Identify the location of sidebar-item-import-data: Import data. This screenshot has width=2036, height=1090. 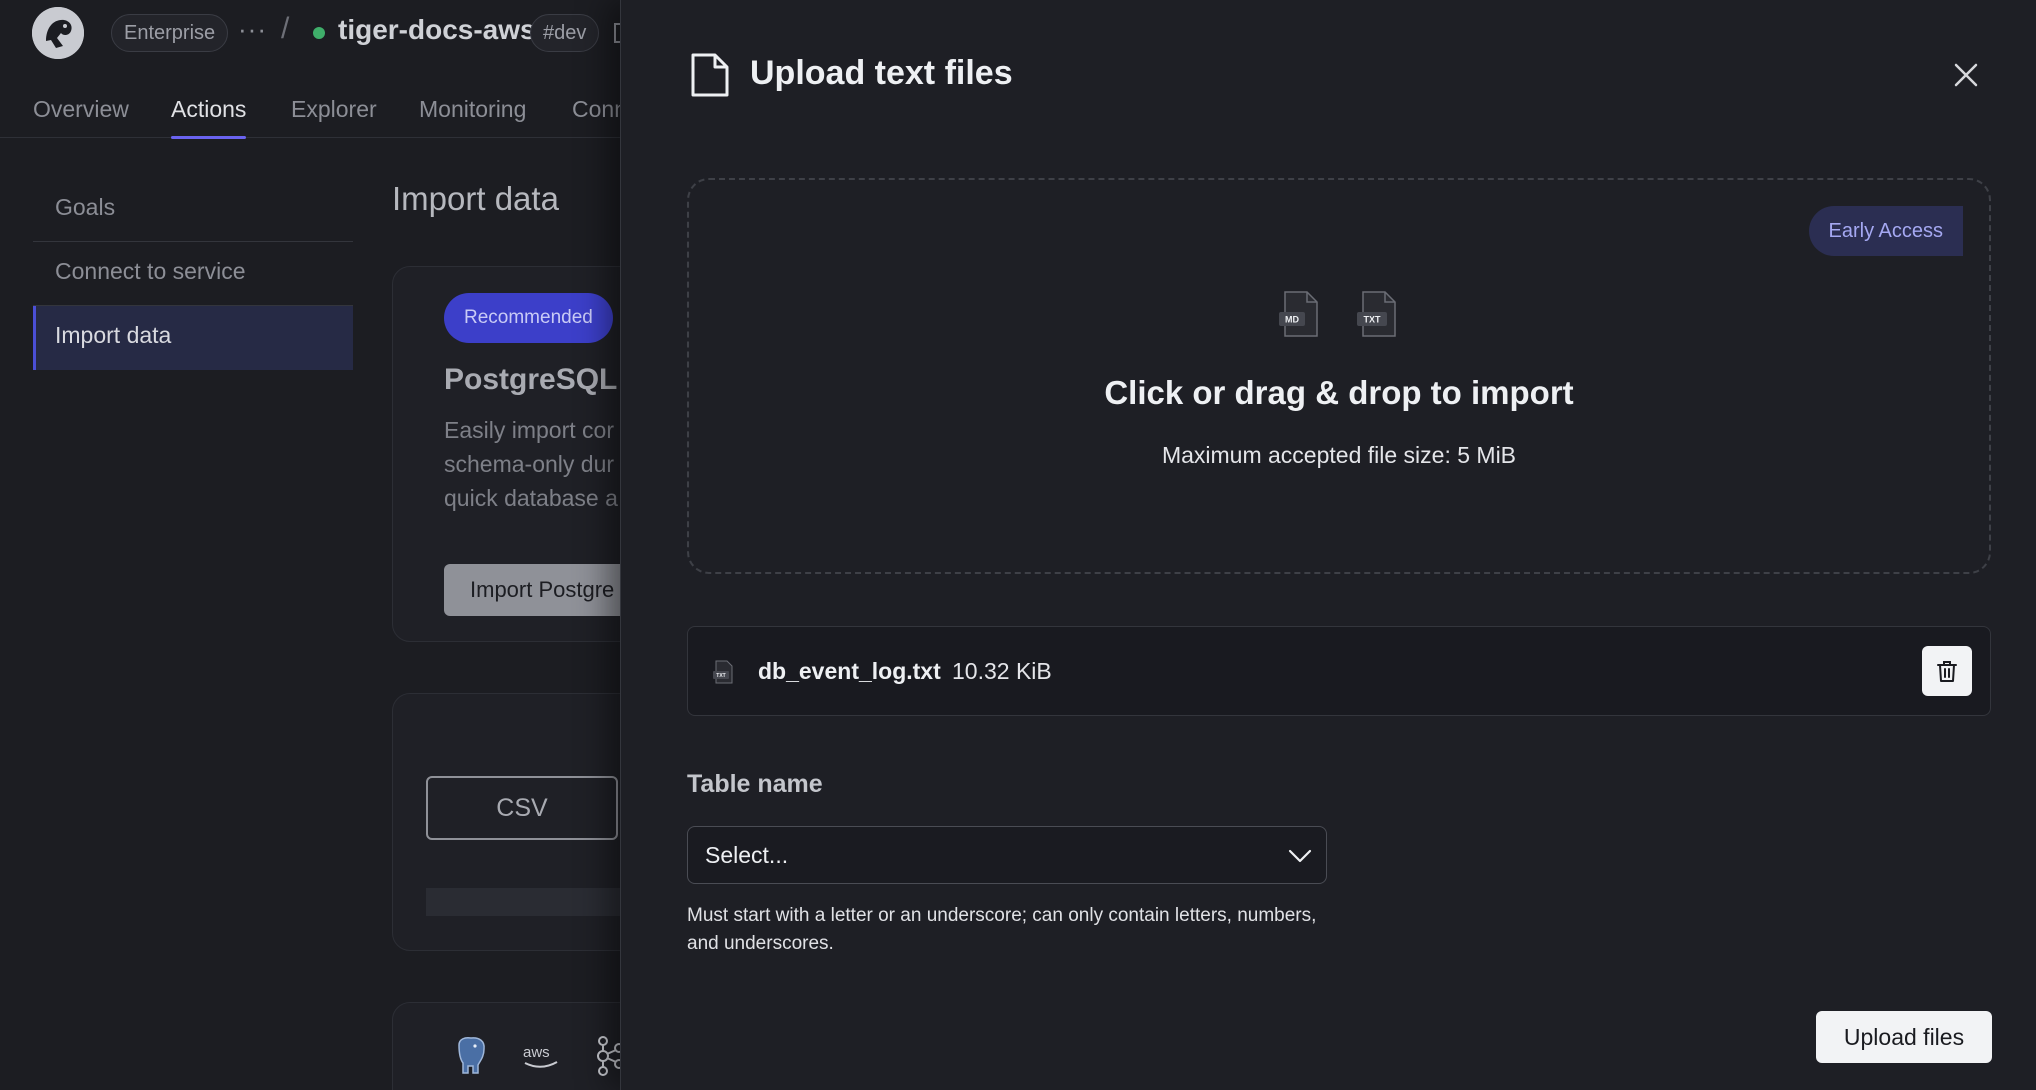
(193, 338).